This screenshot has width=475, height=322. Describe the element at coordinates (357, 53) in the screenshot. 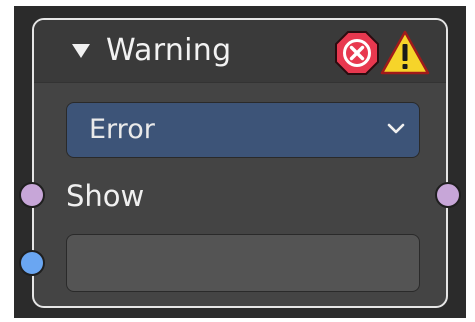

I see `error-icon` at that location.